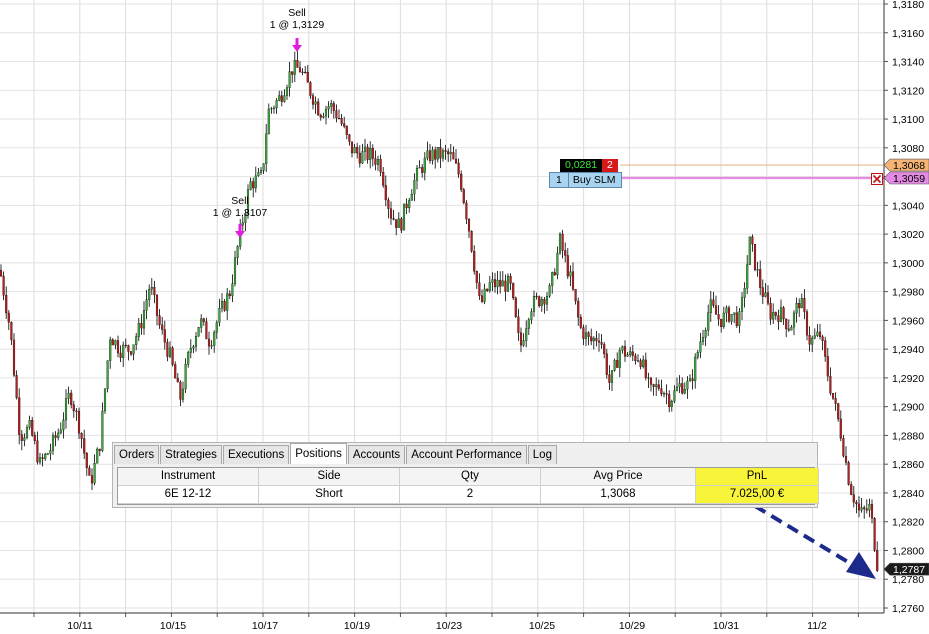 This screenshot has width=929, height=634. Describe the element at coordinates (752, 172) in the screenshot. I see `price-markers` at that location.